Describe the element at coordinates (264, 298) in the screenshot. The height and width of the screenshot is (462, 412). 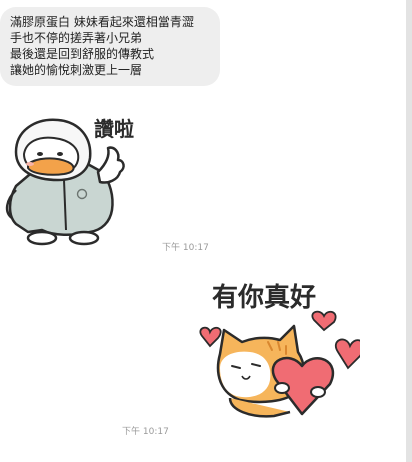
I see `sticker-caption-right: 有你真好` at that location.